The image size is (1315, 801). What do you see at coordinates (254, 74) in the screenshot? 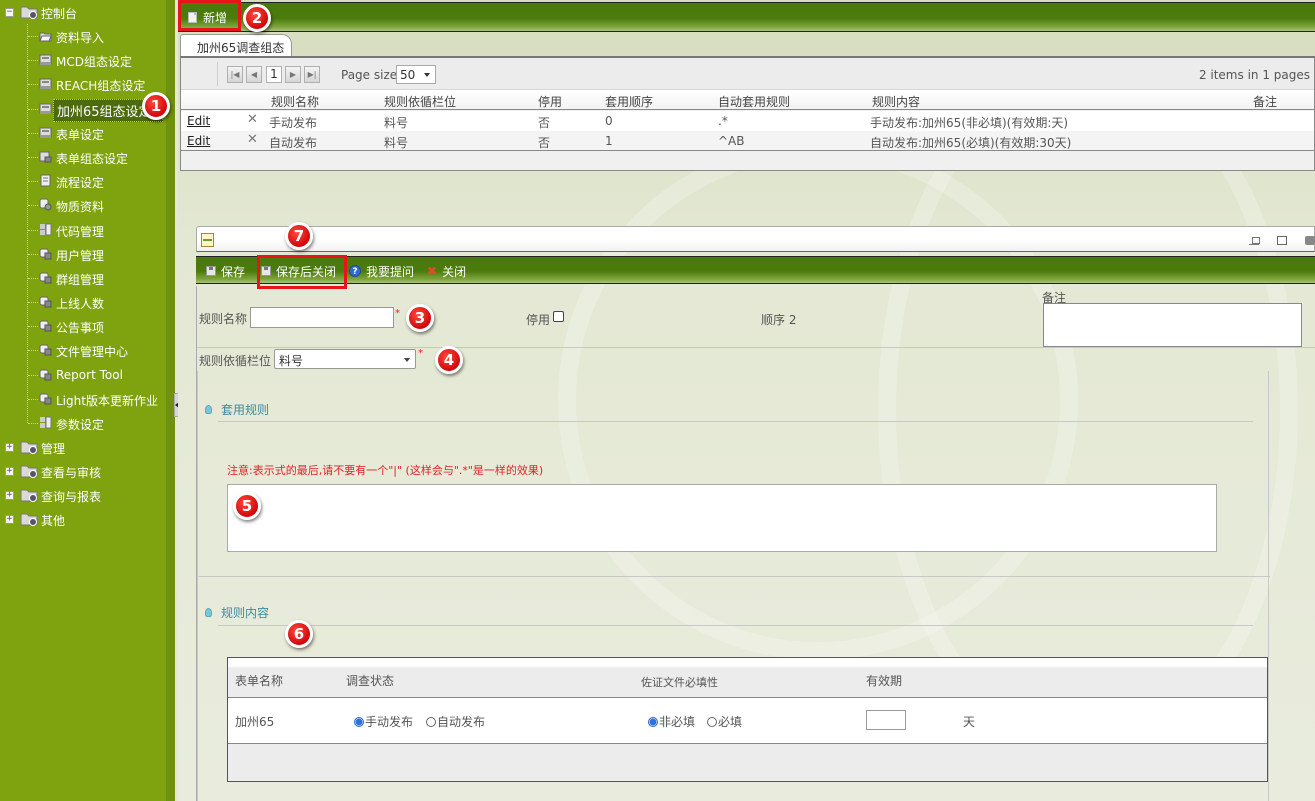
I see `prev-page-button: ◀` at bounding box center [254, 74].